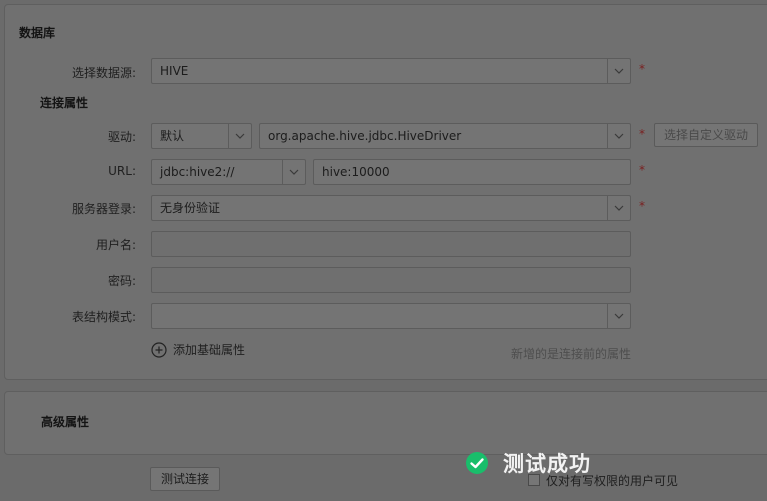  Describe the element at coordinates (201, 136) in the screenshot. I see `driver-mode-select: 默认` at that location.